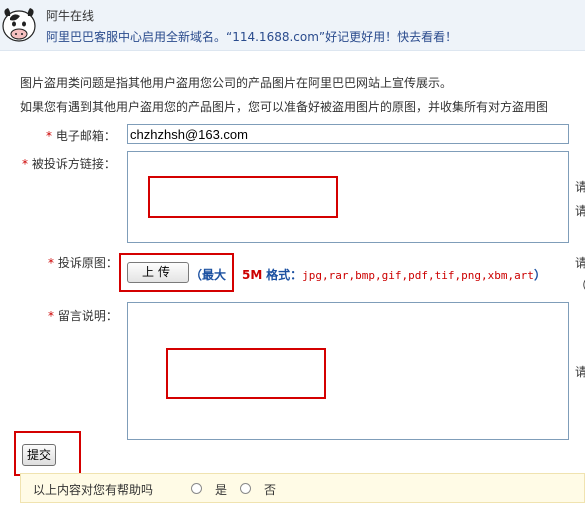 The width and height of the screenshot is (585, 508). What do you see at coordinates (93, 490) in the screenshot?
I see `helpful-question: 以上内容对您有帮助吗` at bounding box center [93, 490].